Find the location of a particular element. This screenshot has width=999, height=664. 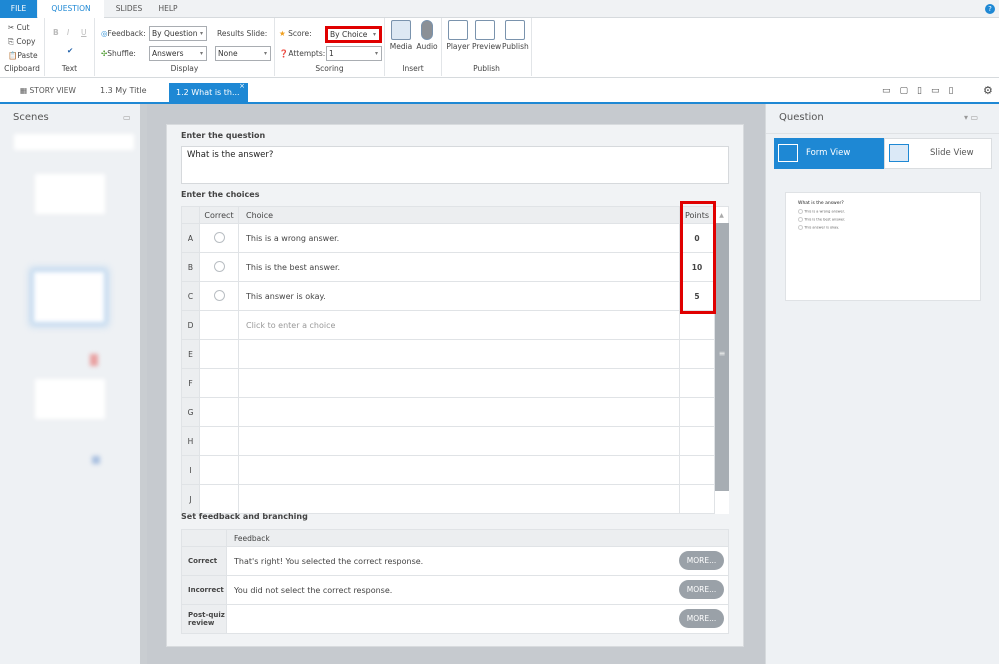

text-group-label: Text is located at coordinates (69, 68).